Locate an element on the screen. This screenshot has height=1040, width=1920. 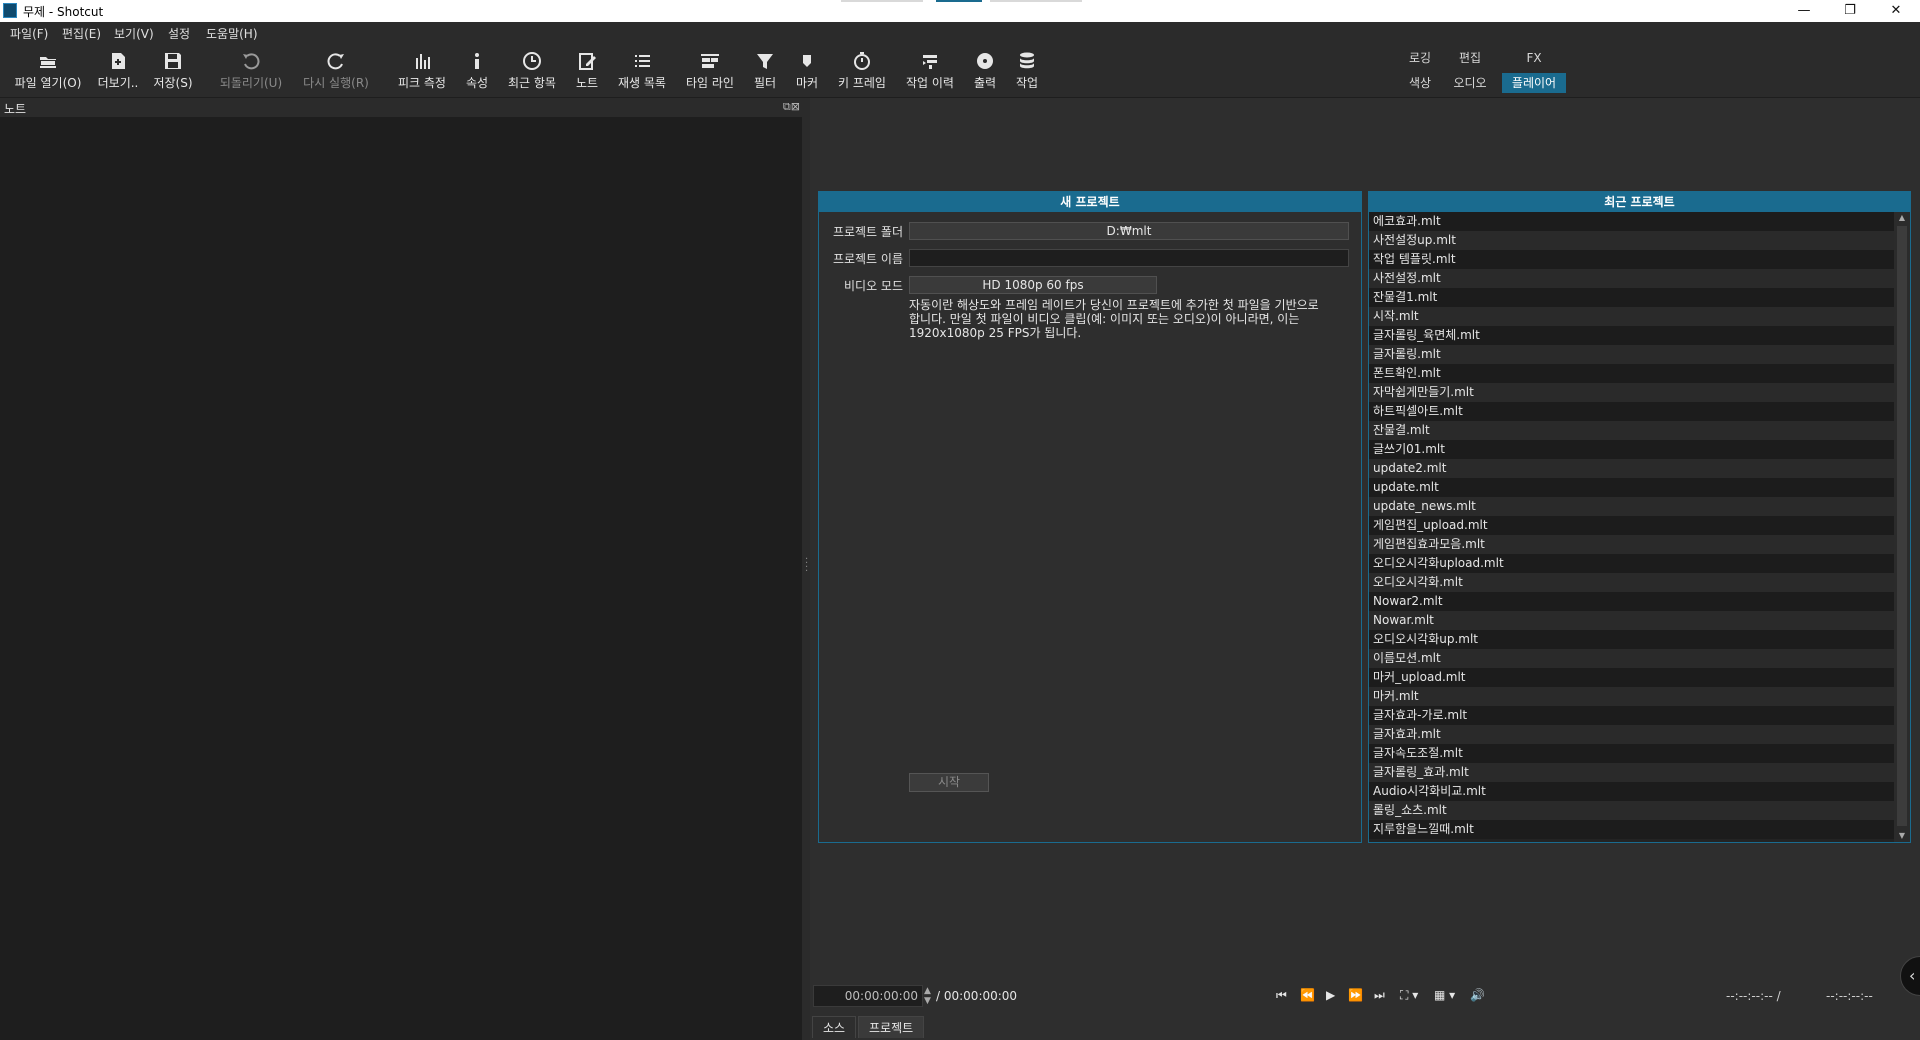
recent-project-item: 에코효과.mlt is located at coordinates (1631, 221).